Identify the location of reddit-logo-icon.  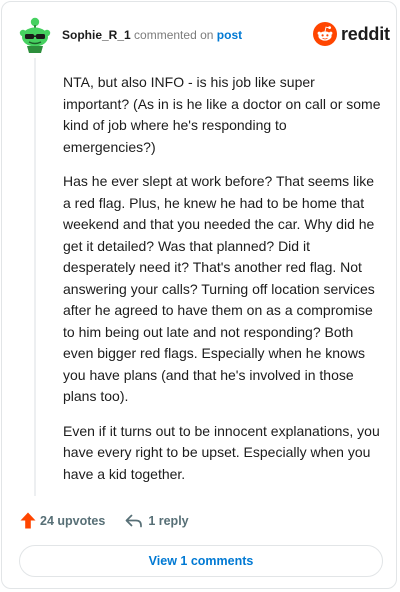
(325, 34).